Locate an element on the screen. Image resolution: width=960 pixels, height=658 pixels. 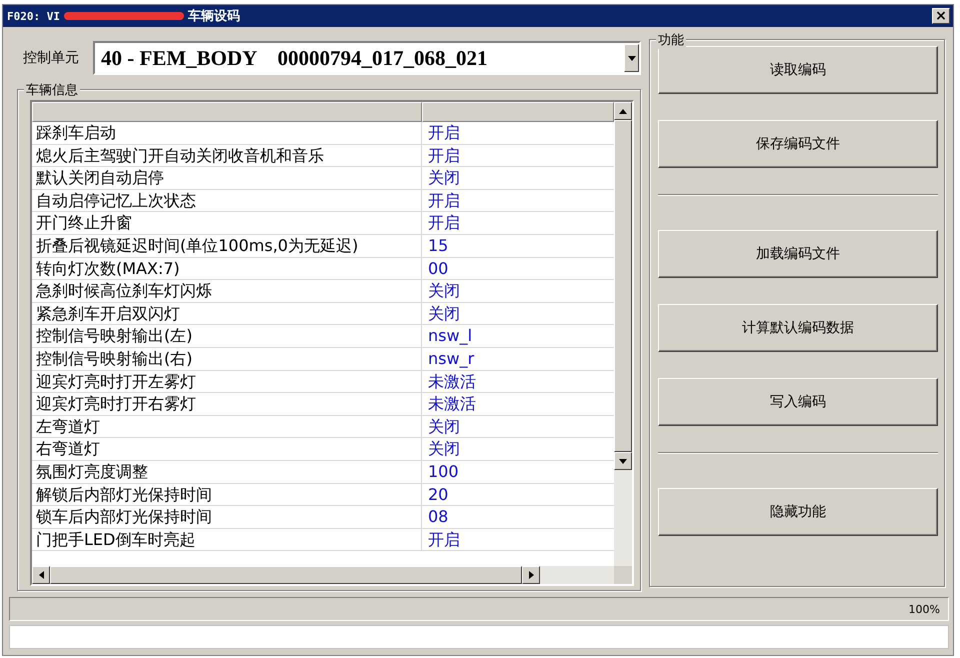
table-cell: 开门终止升窗 is located at coordinates (227, 223).